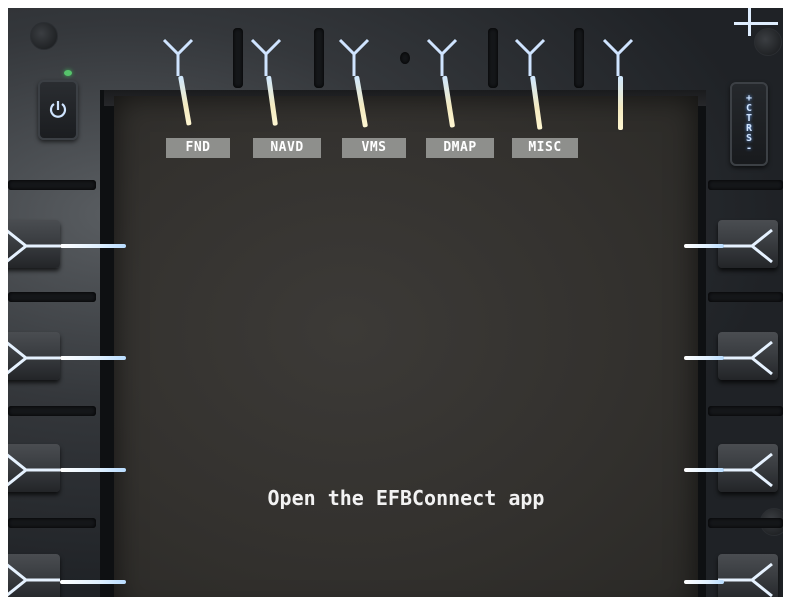 The width and height of the screenshot is (791, 603). What do you see at coordinates (406, 498) in the screenshot?
I see `screen-message: Open the EFBConnect app` at bounding box center [406, 498].